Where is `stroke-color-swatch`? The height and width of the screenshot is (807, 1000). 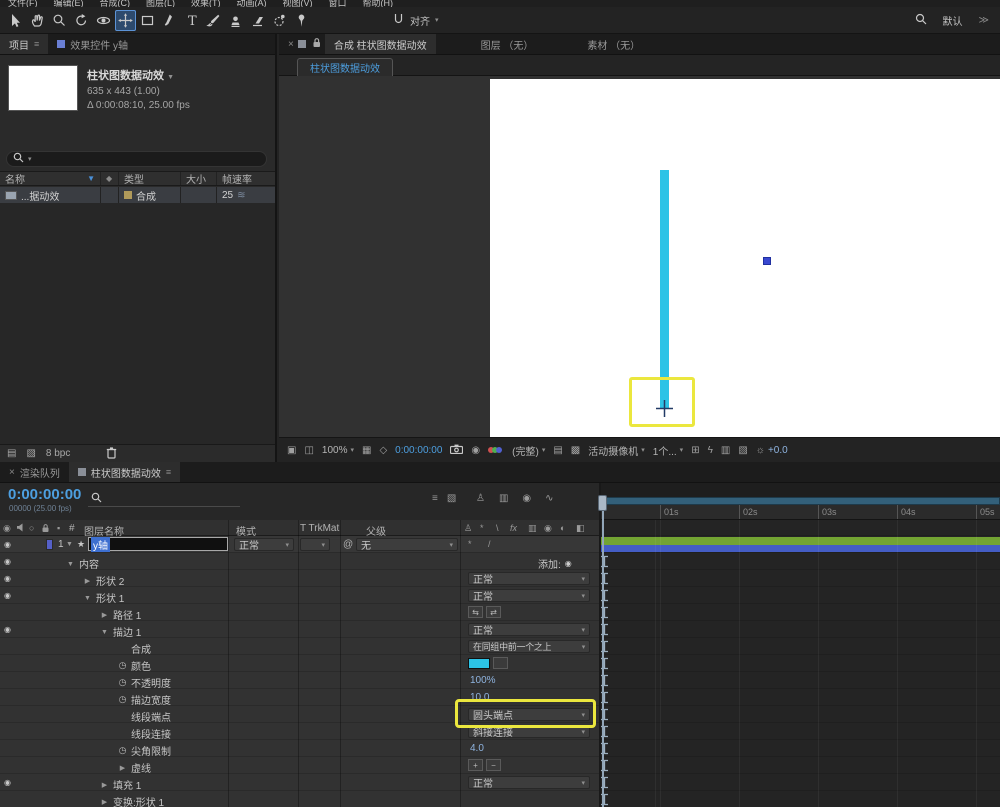 stroke-color-swatch is located at coordinates (479, 663).